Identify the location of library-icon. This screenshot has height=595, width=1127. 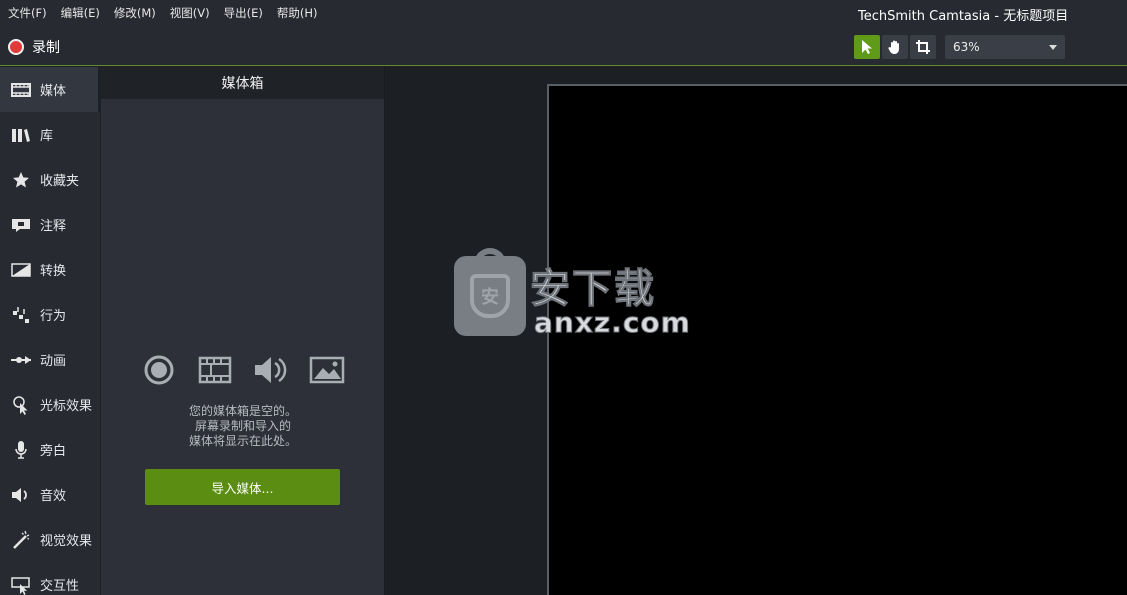
(21, 135).